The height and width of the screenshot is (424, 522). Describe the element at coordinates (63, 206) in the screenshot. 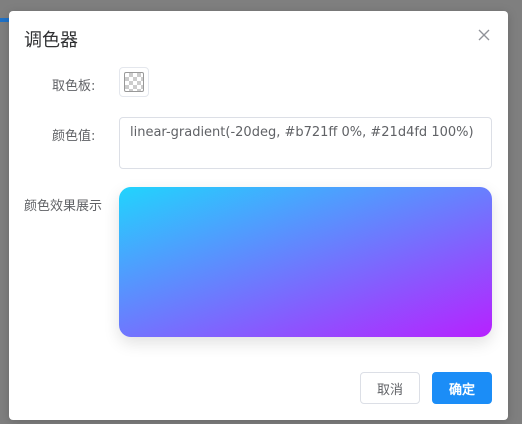

I see `preview-label: 颜色效果展示` at that location.